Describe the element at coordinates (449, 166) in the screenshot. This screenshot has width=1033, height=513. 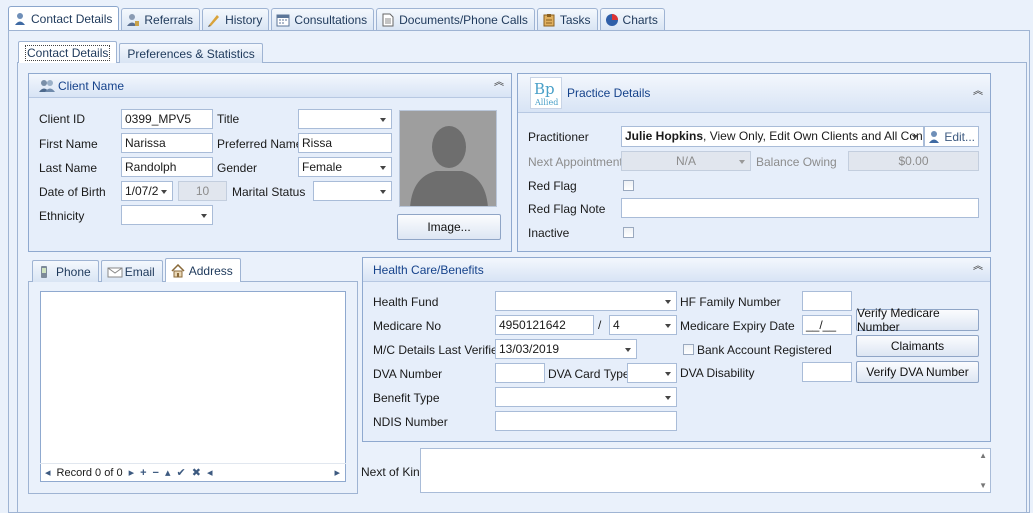
I see `person-silhouette-icon` at that location.